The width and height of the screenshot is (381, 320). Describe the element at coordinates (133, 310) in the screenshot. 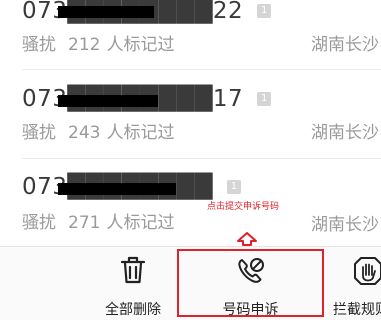

I see `delete-all-label: 全部删除` at that location.